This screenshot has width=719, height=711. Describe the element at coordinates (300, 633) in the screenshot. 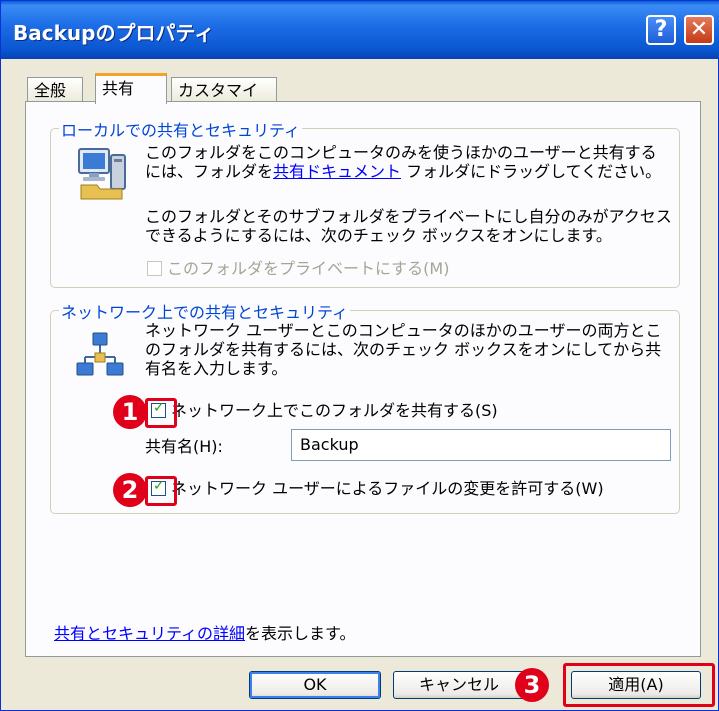

I see `details-suffix: を表示します。` at that location.